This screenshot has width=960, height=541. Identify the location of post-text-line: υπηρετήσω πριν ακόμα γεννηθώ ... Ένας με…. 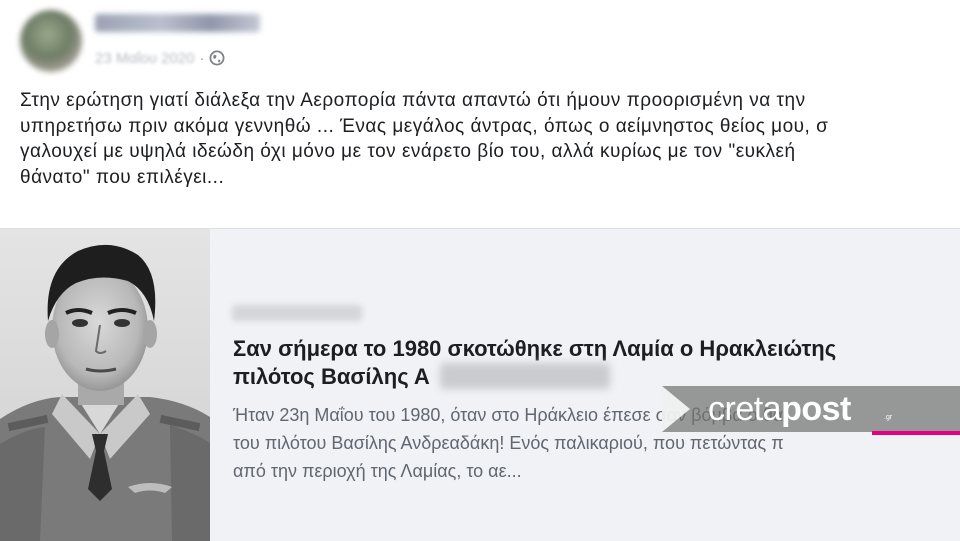
(424, 126).